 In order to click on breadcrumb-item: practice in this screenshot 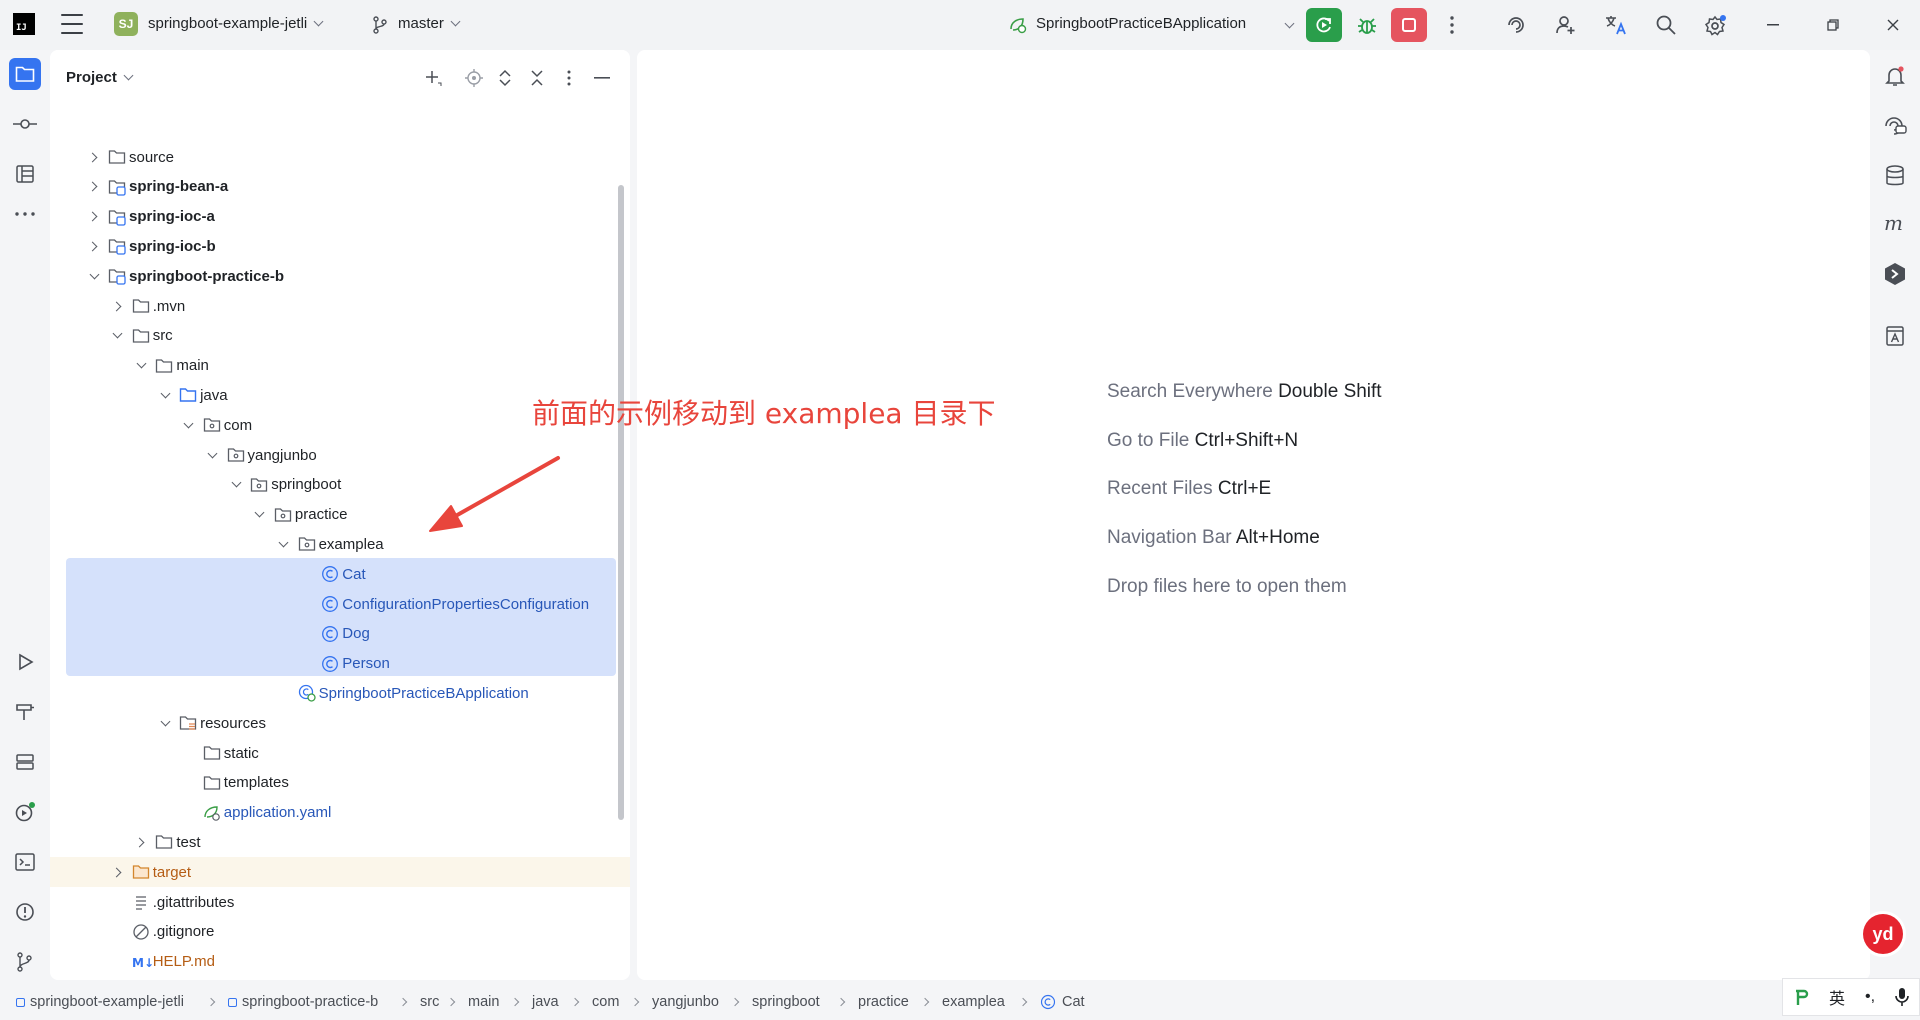, I will do `click(883, 1002)`.